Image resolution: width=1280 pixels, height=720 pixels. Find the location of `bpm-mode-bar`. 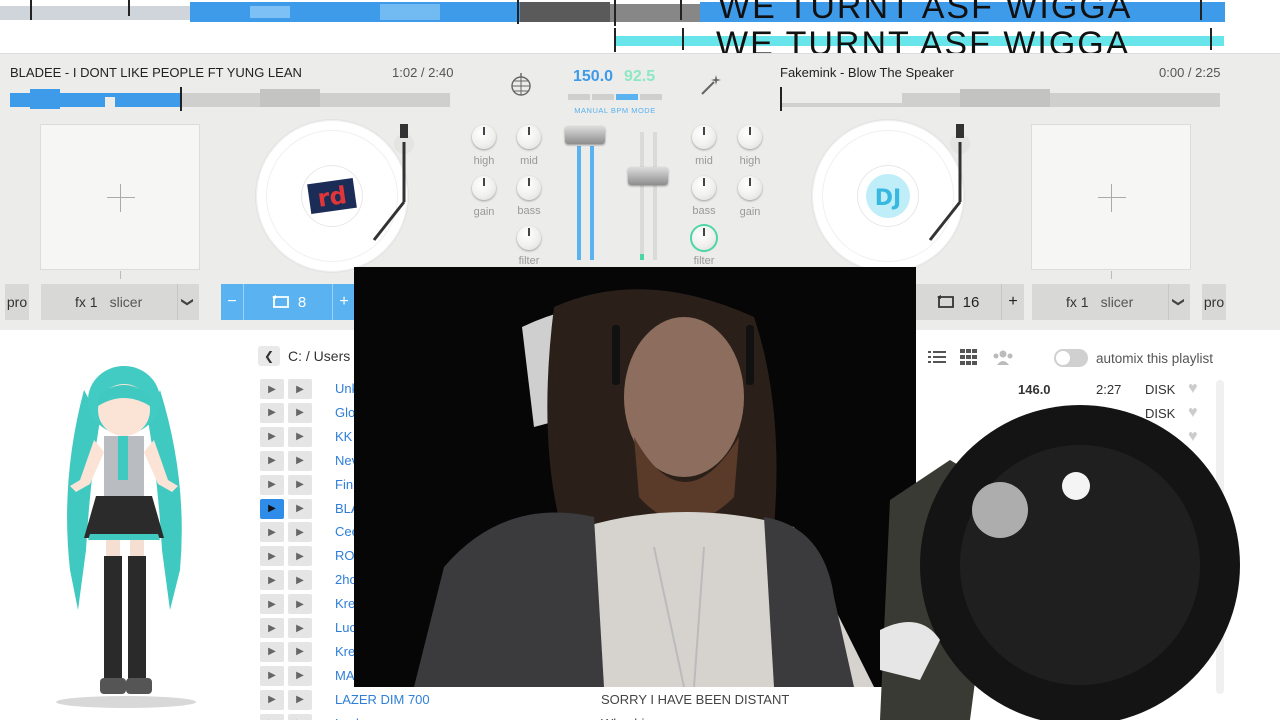

bpm-mode-bar is located at coordinates (615, 97).